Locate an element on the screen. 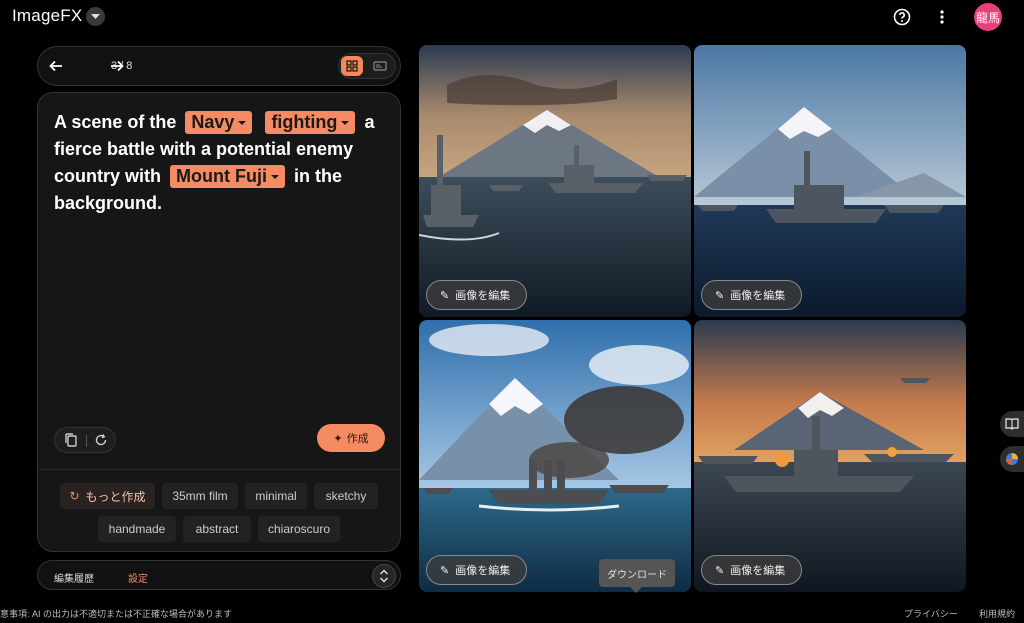 The image size is (1024, 623). book-icon is located at coordinates (1012, 424).